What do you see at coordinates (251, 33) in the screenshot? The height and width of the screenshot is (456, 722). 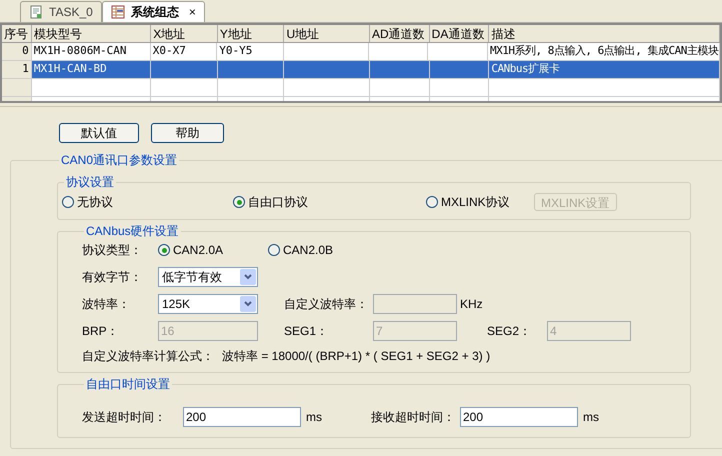 I see `column-header: Y地址` at bounding box center [251, 33].